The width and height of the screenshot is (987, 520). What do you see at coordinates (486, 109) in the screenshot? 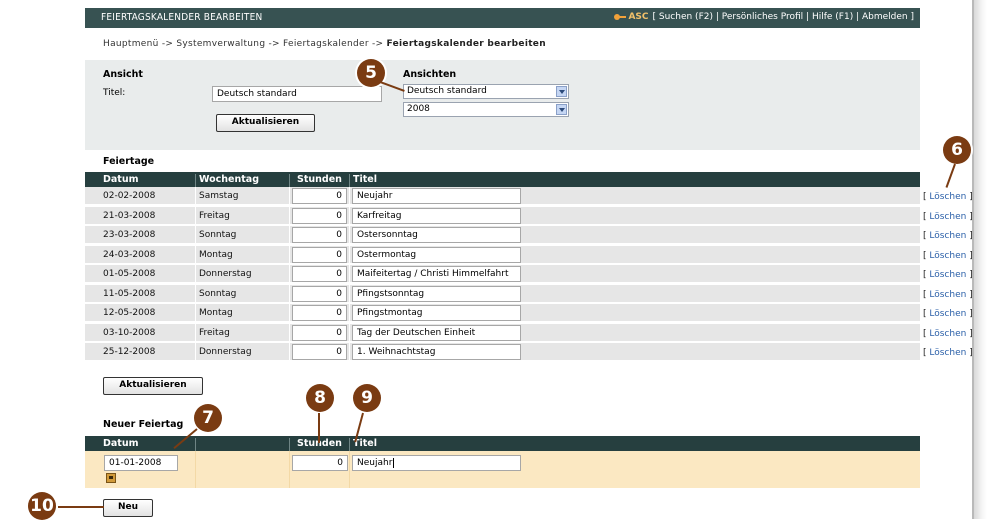
I see `year-select: 2008` at bounding box center [486, 109].